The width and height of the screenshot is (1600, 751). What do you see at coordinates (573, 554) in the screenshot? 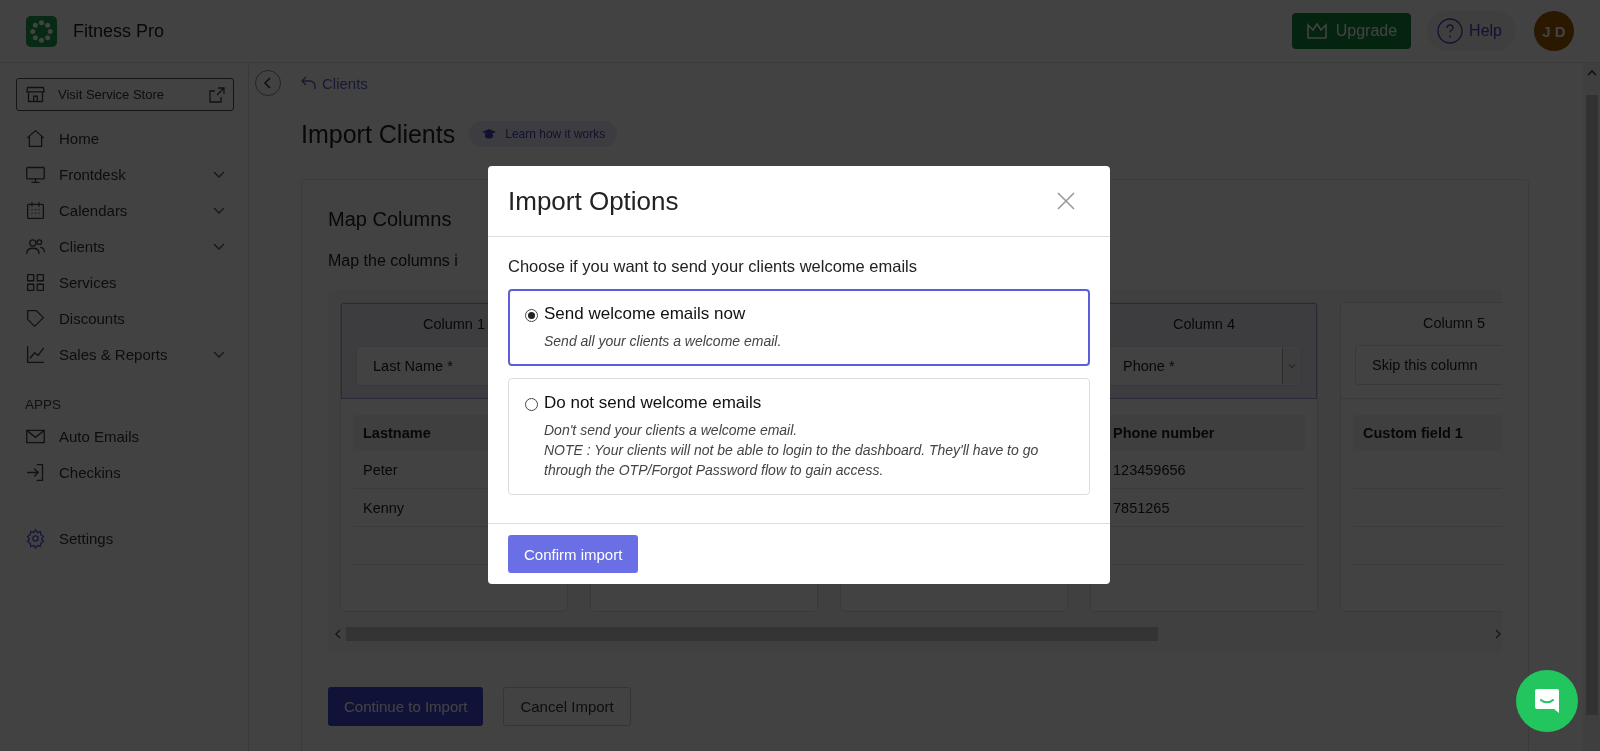
I see `confirm-button: Confirm import` at bounding box center [573, 554].